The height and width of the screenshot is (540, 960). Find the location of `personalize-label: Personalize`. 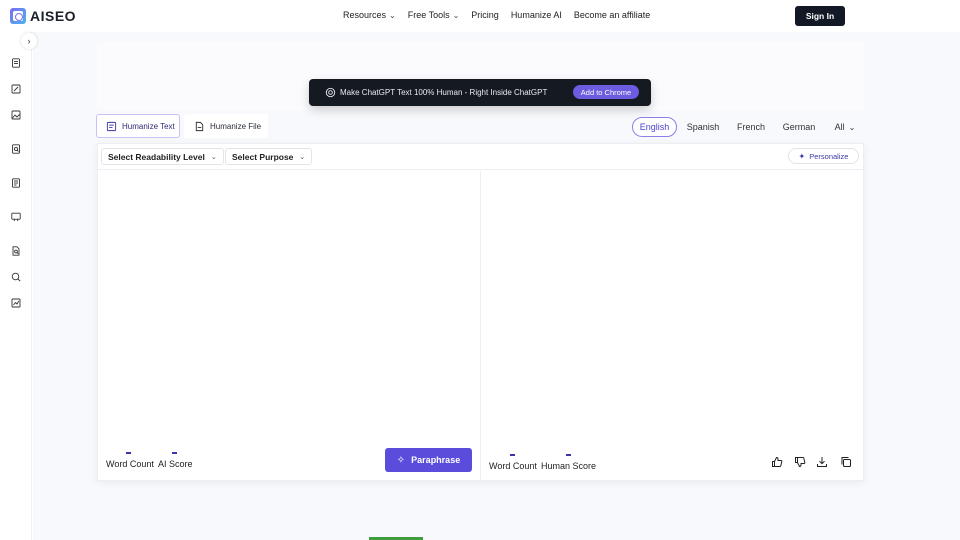

personalize-label: Personalize is located at coordinates (829, 156).